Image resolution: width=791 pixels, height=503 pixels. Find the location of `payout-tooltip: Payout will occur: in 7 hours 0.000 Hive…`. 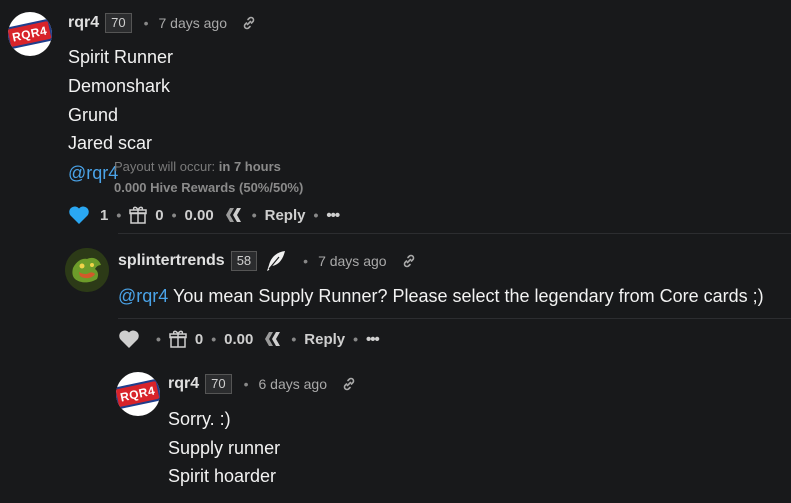

payout-tooltip: Payout will occur: in 7 hours 0.000 Hive… is located at coordinates (208, 177).